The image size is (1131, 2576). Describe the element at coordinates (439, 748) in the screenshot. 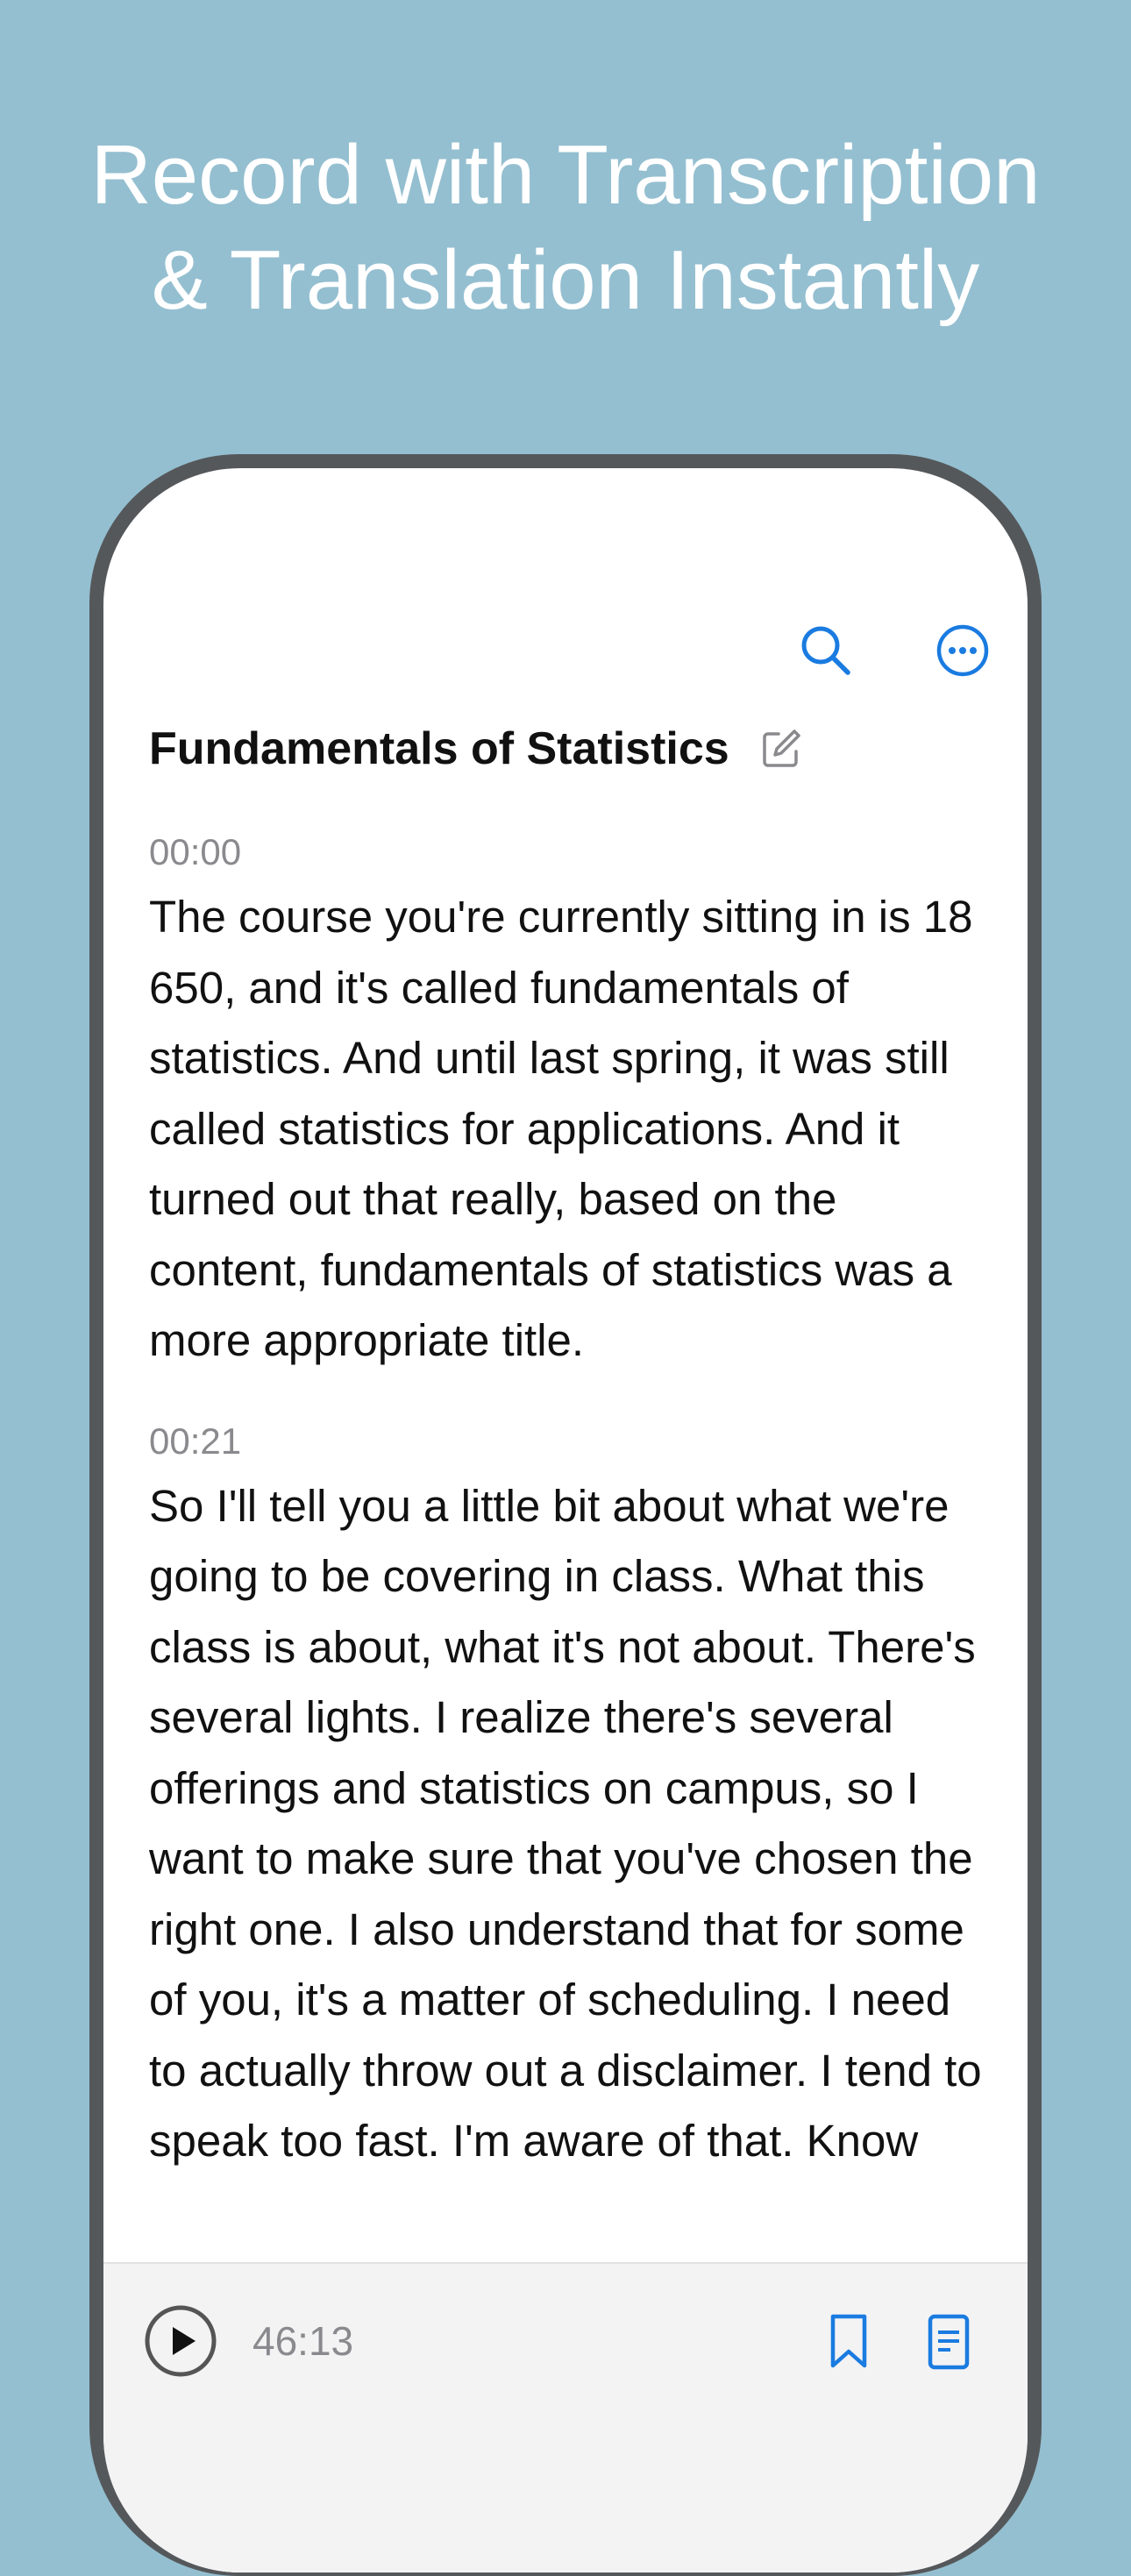

I see `recording-title: Fundamentals of Statistics` at that location.